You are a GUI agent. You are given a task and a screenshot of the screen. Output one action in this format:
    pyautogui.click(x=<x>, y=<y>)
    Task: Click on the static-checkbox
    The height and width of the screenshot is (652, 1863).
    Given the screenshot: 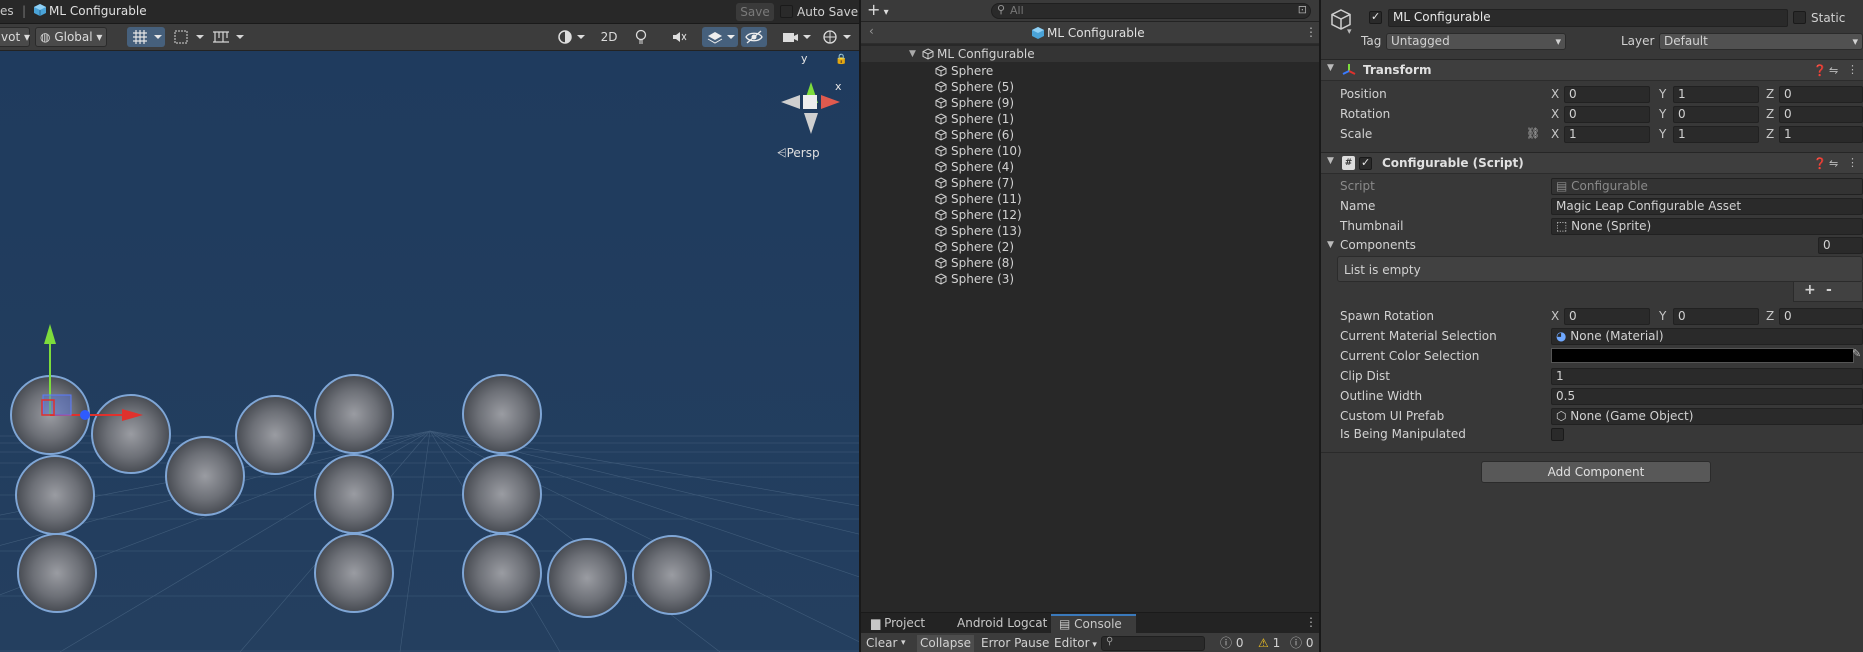 What is the action you would take?
    pyautogui.click(x=1799, y=17)
    